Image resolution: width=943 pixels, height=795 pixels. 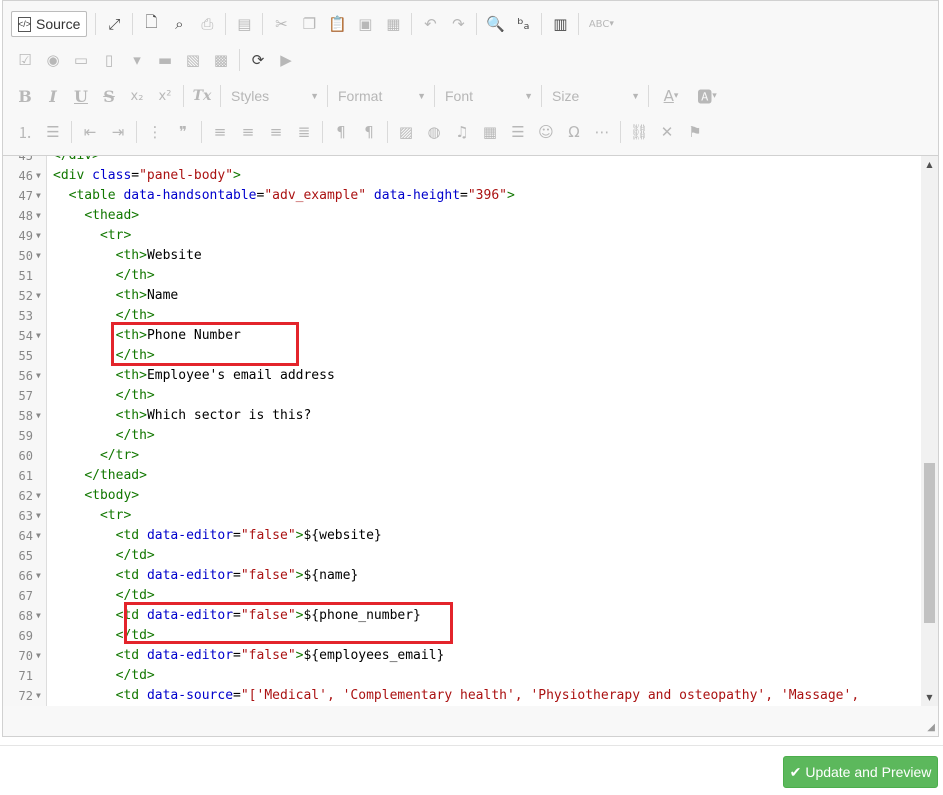 What do you see at coordinates (931, 727) in the screenshot?
I see `resize-handle-icon: ◢` at bounding box center [931, 727].